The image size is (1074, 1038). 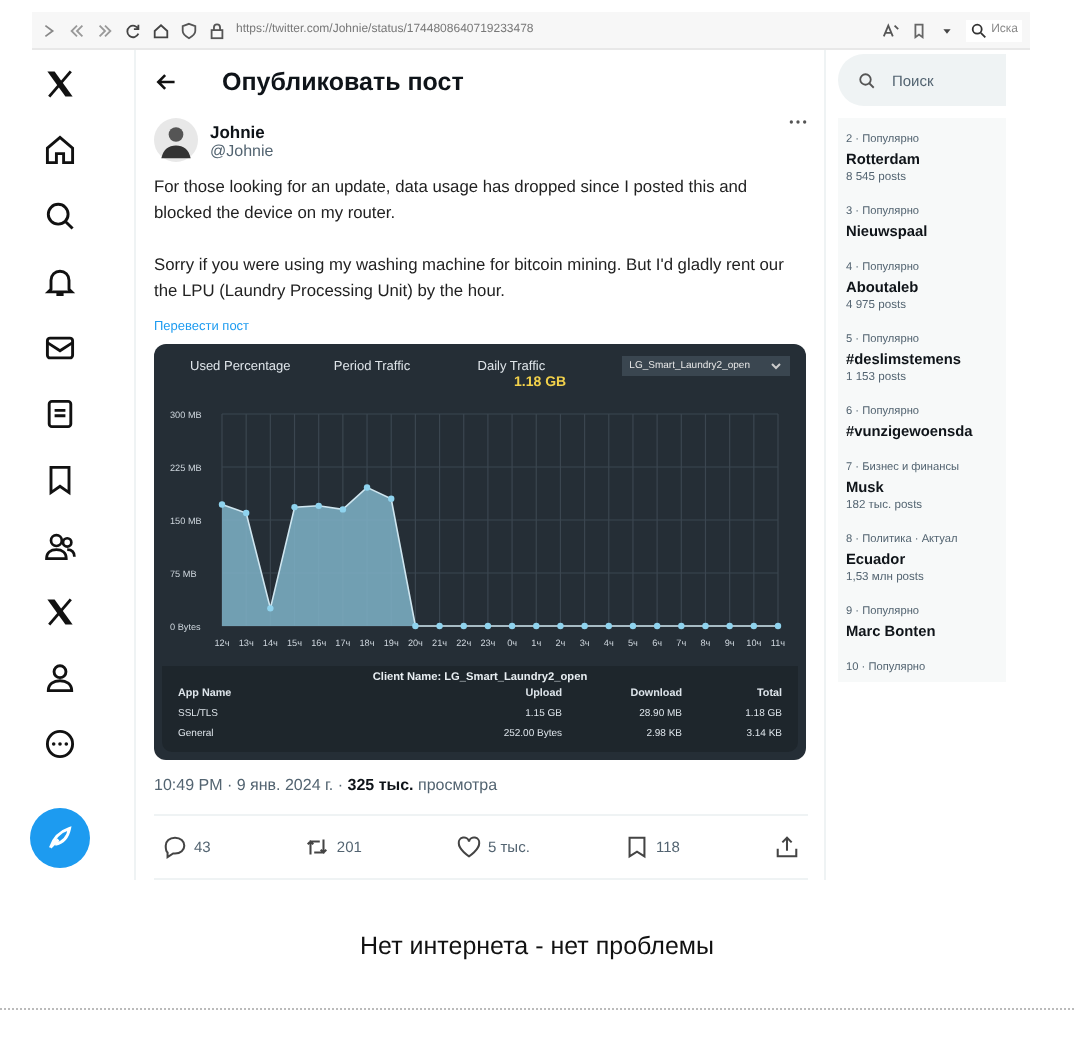 I want to click on author-handle: @Johnie, so click(x=493, y=150).